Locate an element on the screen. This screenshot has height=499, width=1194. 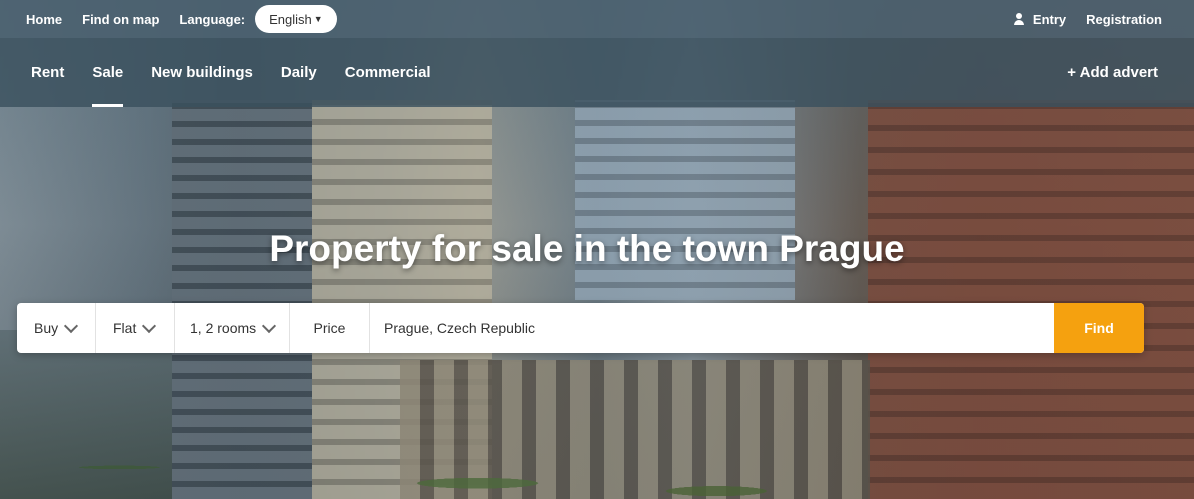
tab-new-buildings: New buildings is located at coordinates (202, 72).